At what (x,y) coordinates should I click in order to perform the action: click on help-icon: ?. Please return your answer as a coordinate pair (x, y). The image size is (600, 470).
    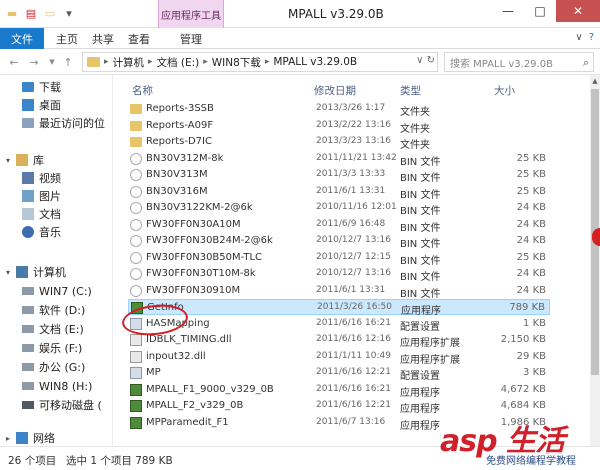
    Looking at the image, I should click on (591, 37).